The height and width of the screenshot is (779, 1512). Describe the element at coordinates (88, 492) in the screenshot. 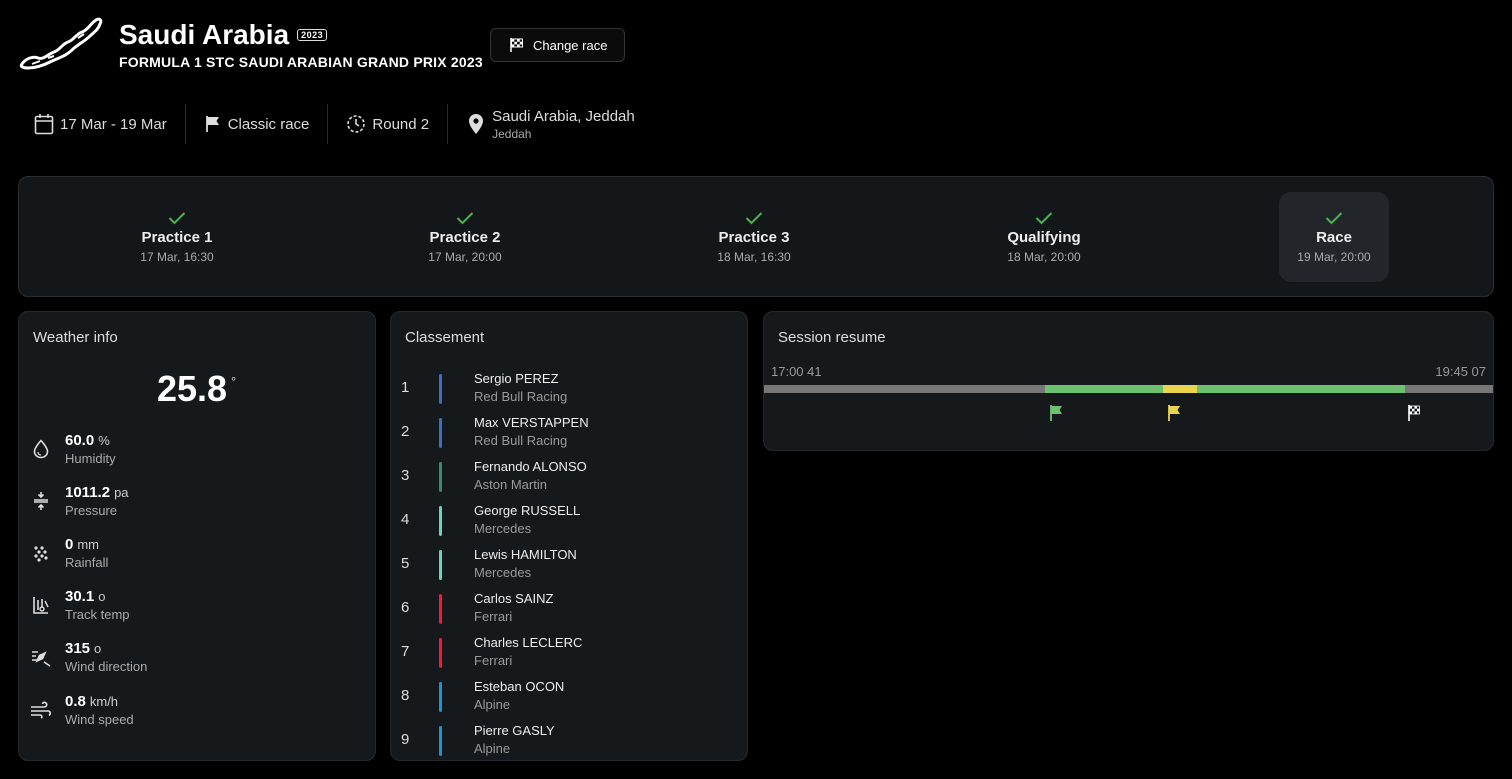

I see `metric-value: 1011.2` at that location.